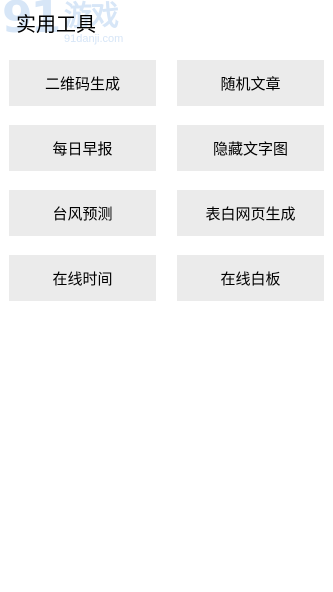  Describe the element at coordinates (82, 148) in the screenshot. I see `tool-daily-news-button: 每日早报` at that location.